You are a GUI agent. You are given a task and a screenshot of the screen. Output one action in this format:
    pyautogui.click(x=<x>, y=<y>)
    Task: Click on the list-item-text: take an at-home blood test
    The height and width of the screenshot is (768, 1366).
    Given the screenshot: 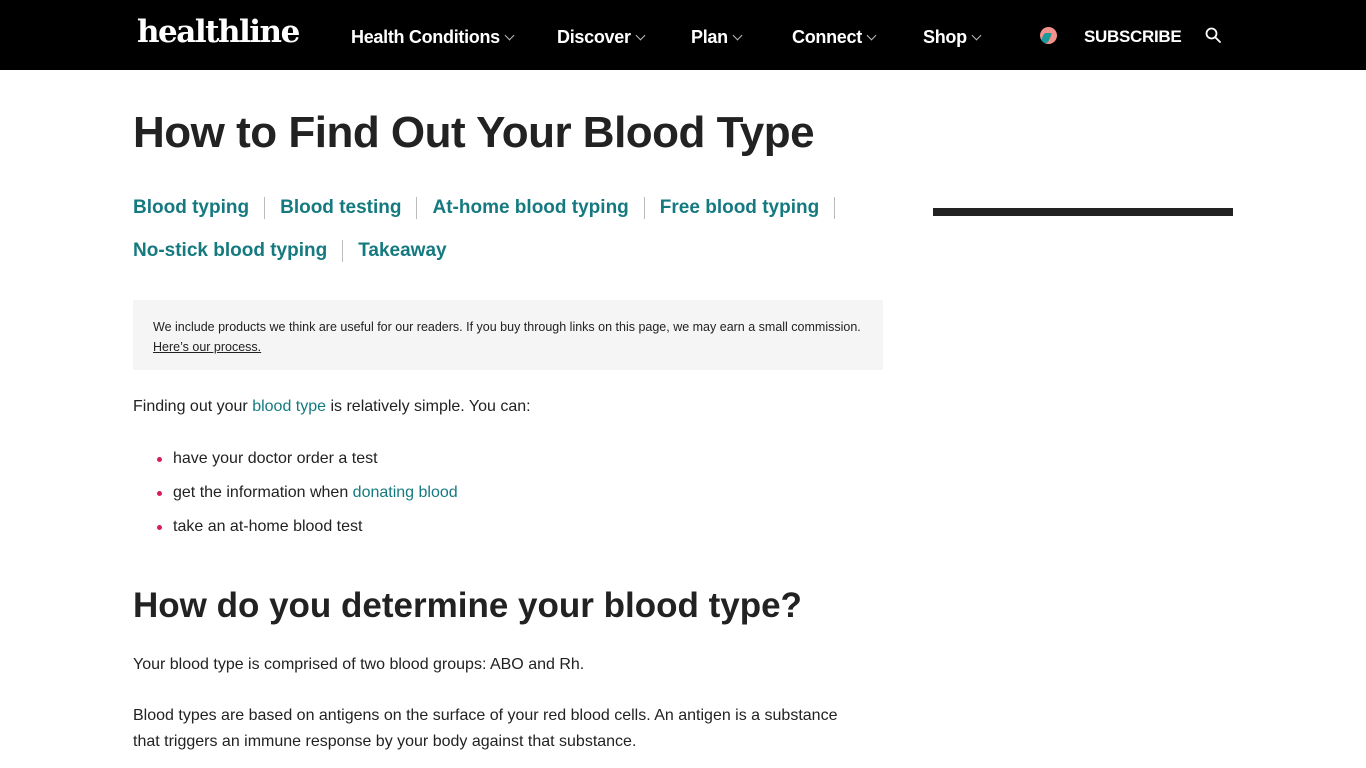 What is the action you would take?
    pyautogui.click(x=268, y=526)
    